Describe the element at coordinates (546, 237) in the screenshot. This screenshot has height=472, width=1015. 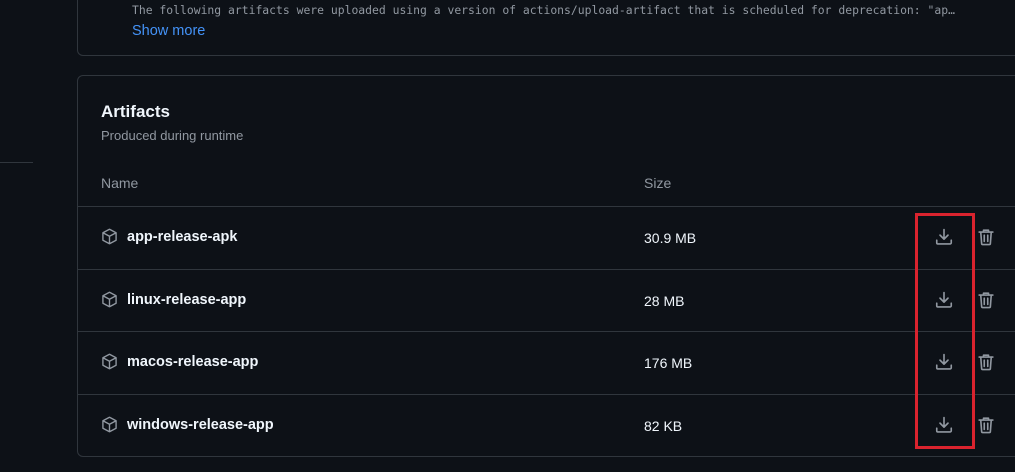
I see `artifact-row: app-release-apk 30.9 MB` at that location.